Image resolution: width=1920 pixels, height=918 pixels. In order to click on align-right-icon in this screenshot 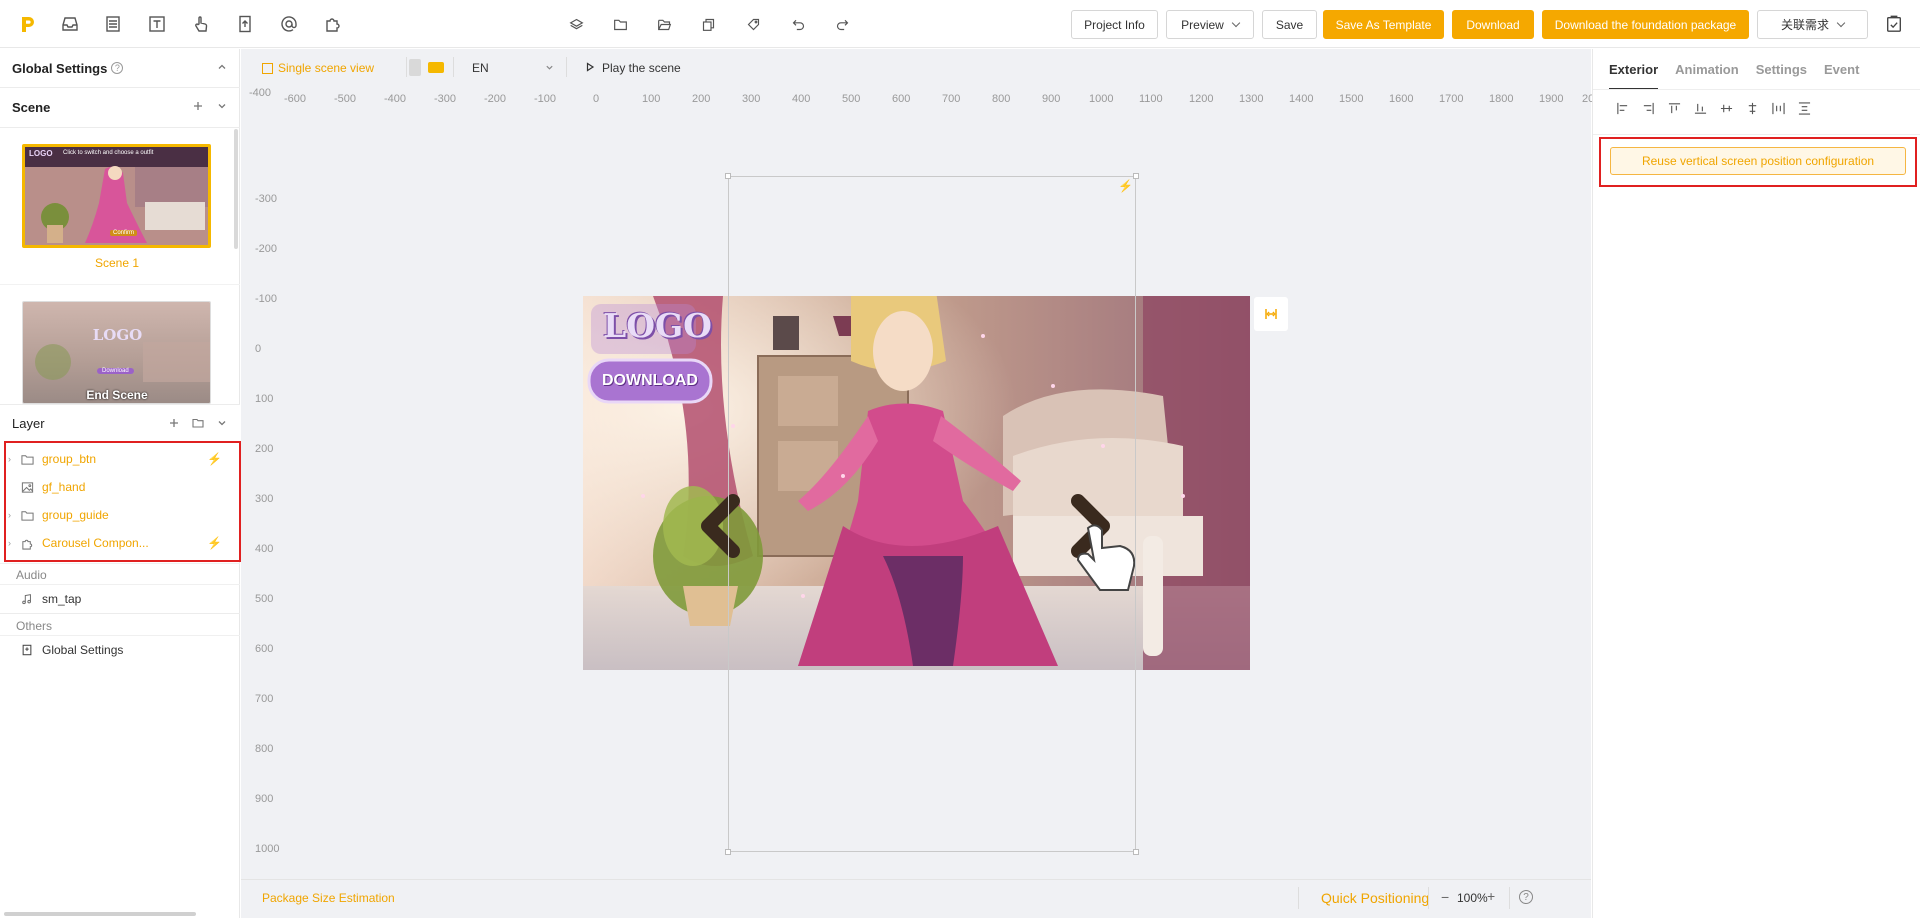, I will do `click(1648, 108)`.